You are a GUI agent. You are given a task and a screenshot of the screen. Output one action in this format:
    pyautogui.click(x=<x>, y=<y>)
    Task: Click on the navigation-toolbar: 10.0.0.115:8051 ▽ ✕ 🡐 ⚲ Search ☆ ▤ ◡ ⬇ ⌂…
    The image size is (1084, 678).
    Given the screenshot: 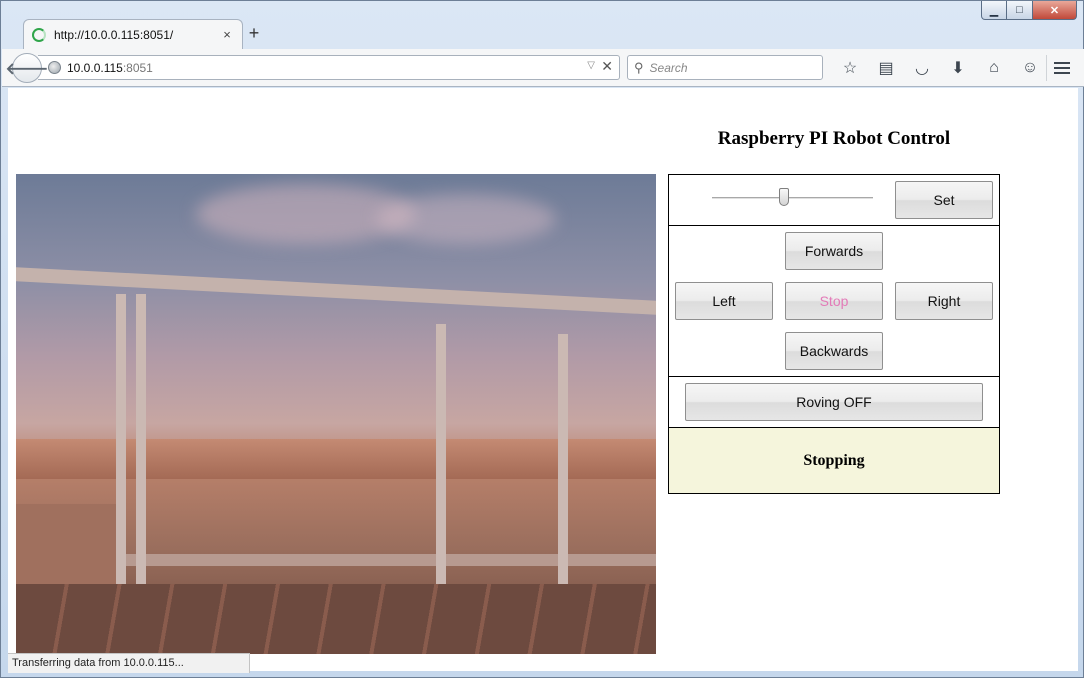 What is the action you would take?
    pyautogui.click(x=543, y=68)
    